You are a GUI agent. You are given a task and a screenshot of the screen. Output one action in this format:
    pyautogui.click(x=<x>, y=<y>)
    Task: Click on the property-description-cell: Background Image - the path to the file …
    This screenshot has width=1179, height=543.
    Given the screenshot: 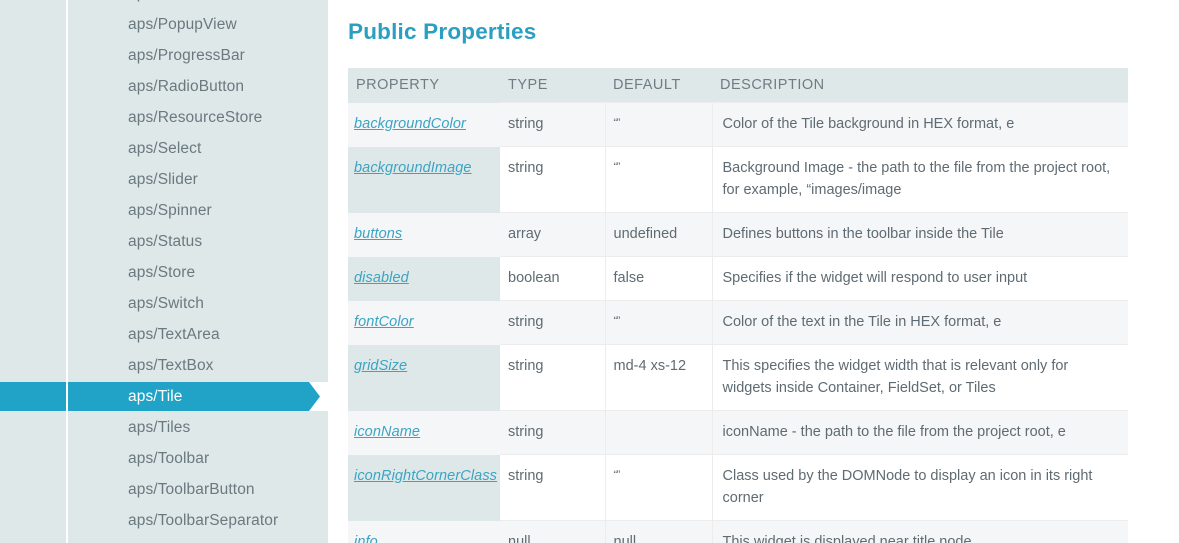 What is the action you would take?
    pyautogui.click(x=920, y=180)
    